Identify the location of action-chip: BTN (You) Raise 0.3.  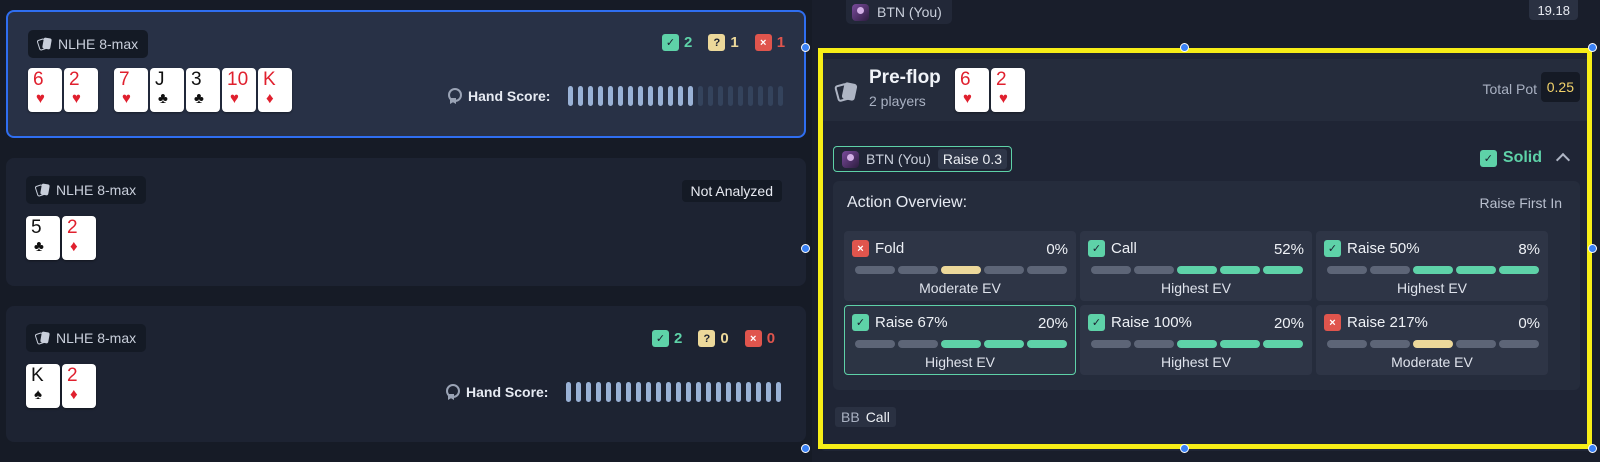
(922, 159).